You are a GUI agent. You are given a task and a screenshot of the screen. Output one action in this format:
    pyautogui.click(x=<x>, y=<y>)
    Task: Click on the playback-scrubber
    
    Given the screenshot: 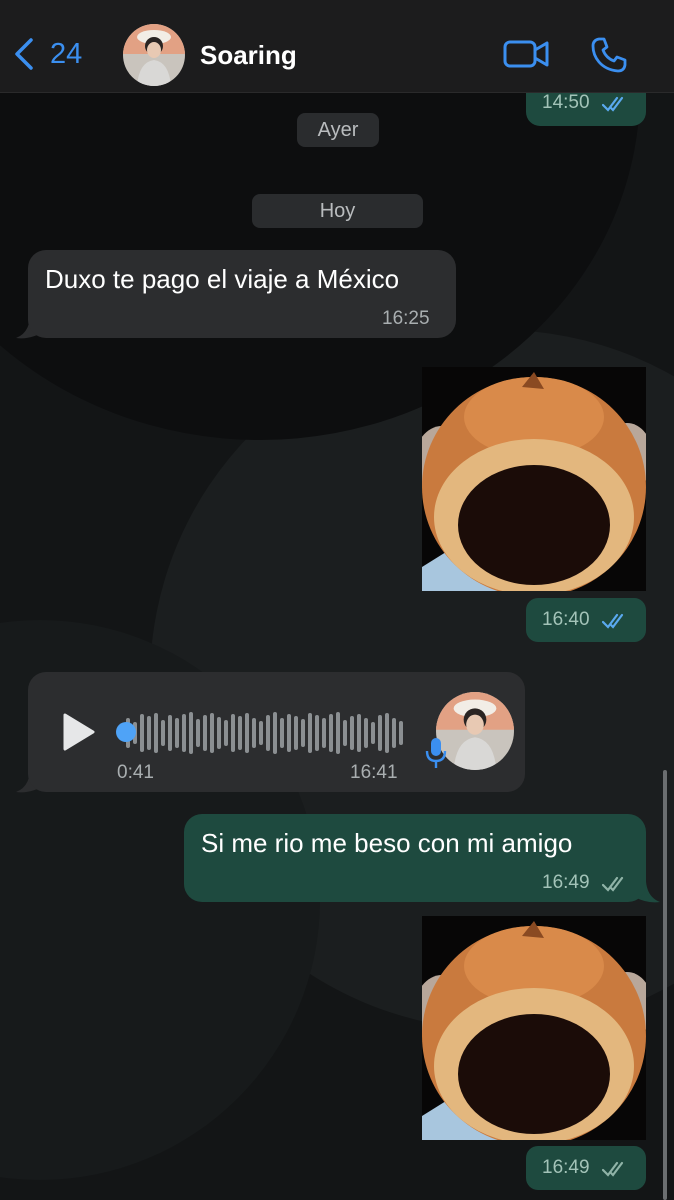 What is the action you would take?
    pyautogui.click(x=126, y=732)
    